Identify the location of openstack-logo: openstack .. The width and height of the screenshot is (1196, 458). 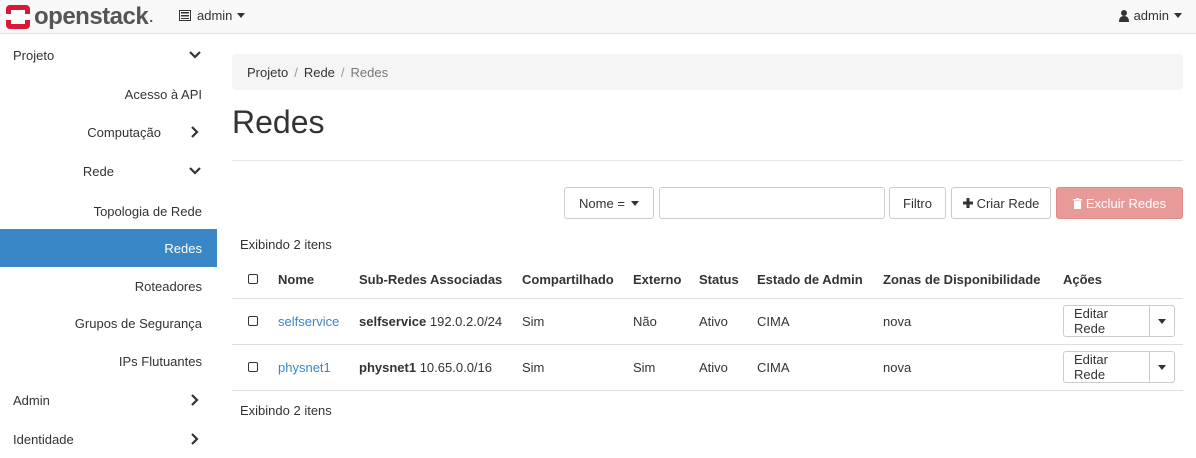
(79, 17).